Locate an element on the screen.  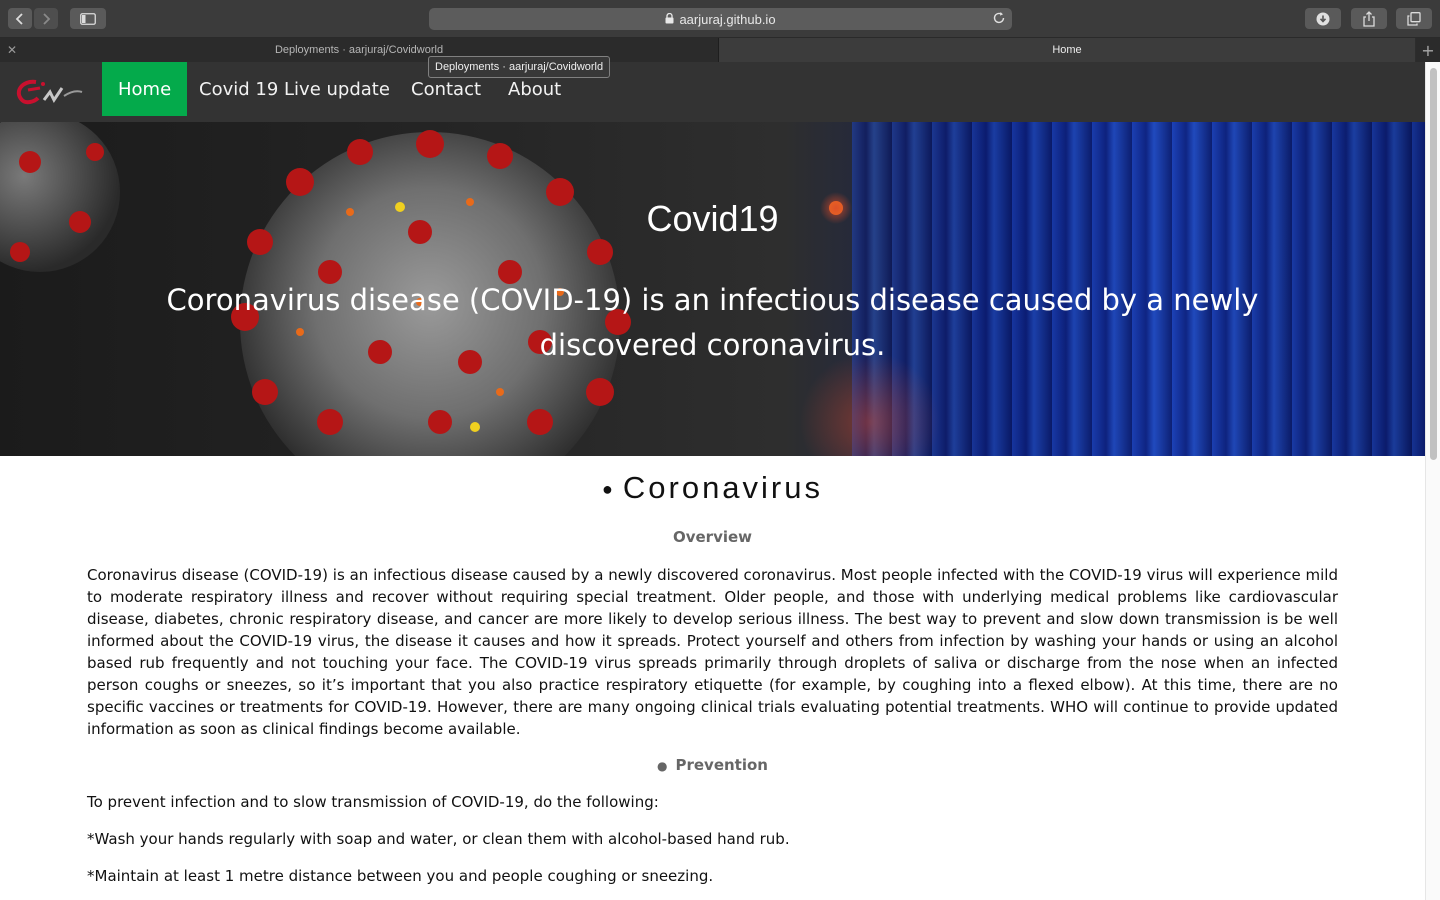
tabs-overview-icon is located at coordinates (1414, 18).